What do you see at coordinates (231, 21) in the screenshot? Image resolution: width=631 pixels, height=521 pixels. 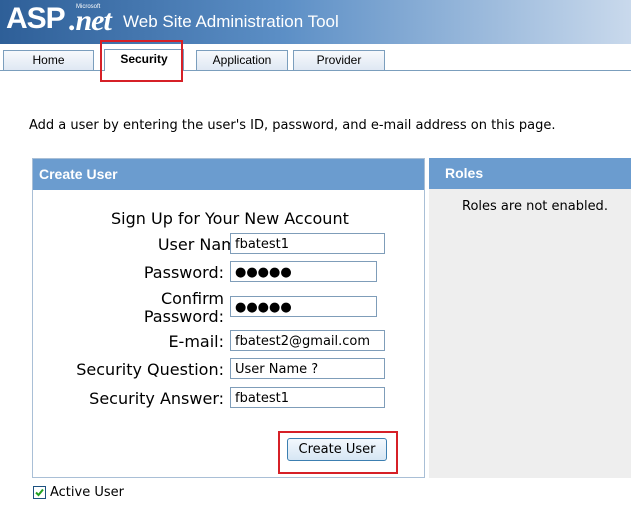 I see `app-title: Web Site Administration Tool` at bounding box center [231, 21].